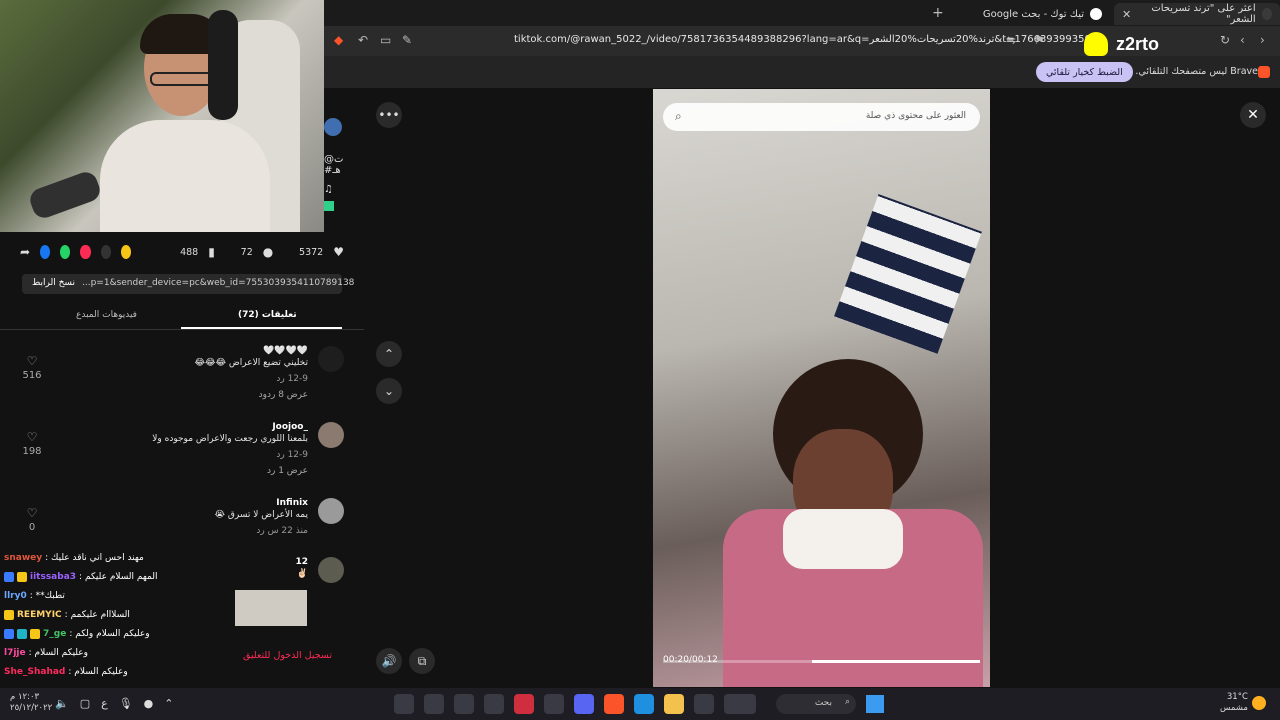 The height and width of the screenshot is (720, 1280). Describe the element at coordinates (189, 252) in the screenshot. I see `save-count: 488` at that location.